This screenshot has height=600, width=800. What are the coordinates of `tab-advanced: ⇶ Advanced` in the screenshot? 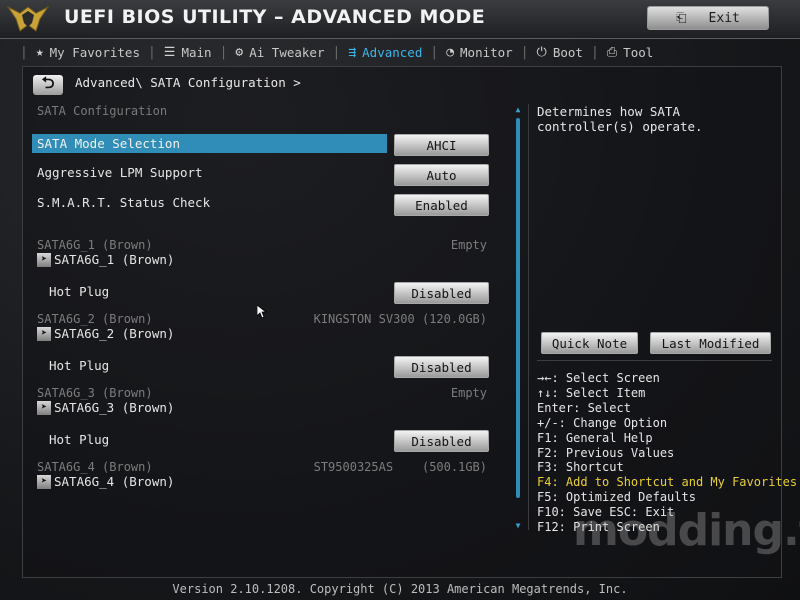 It's located at (385, 52).